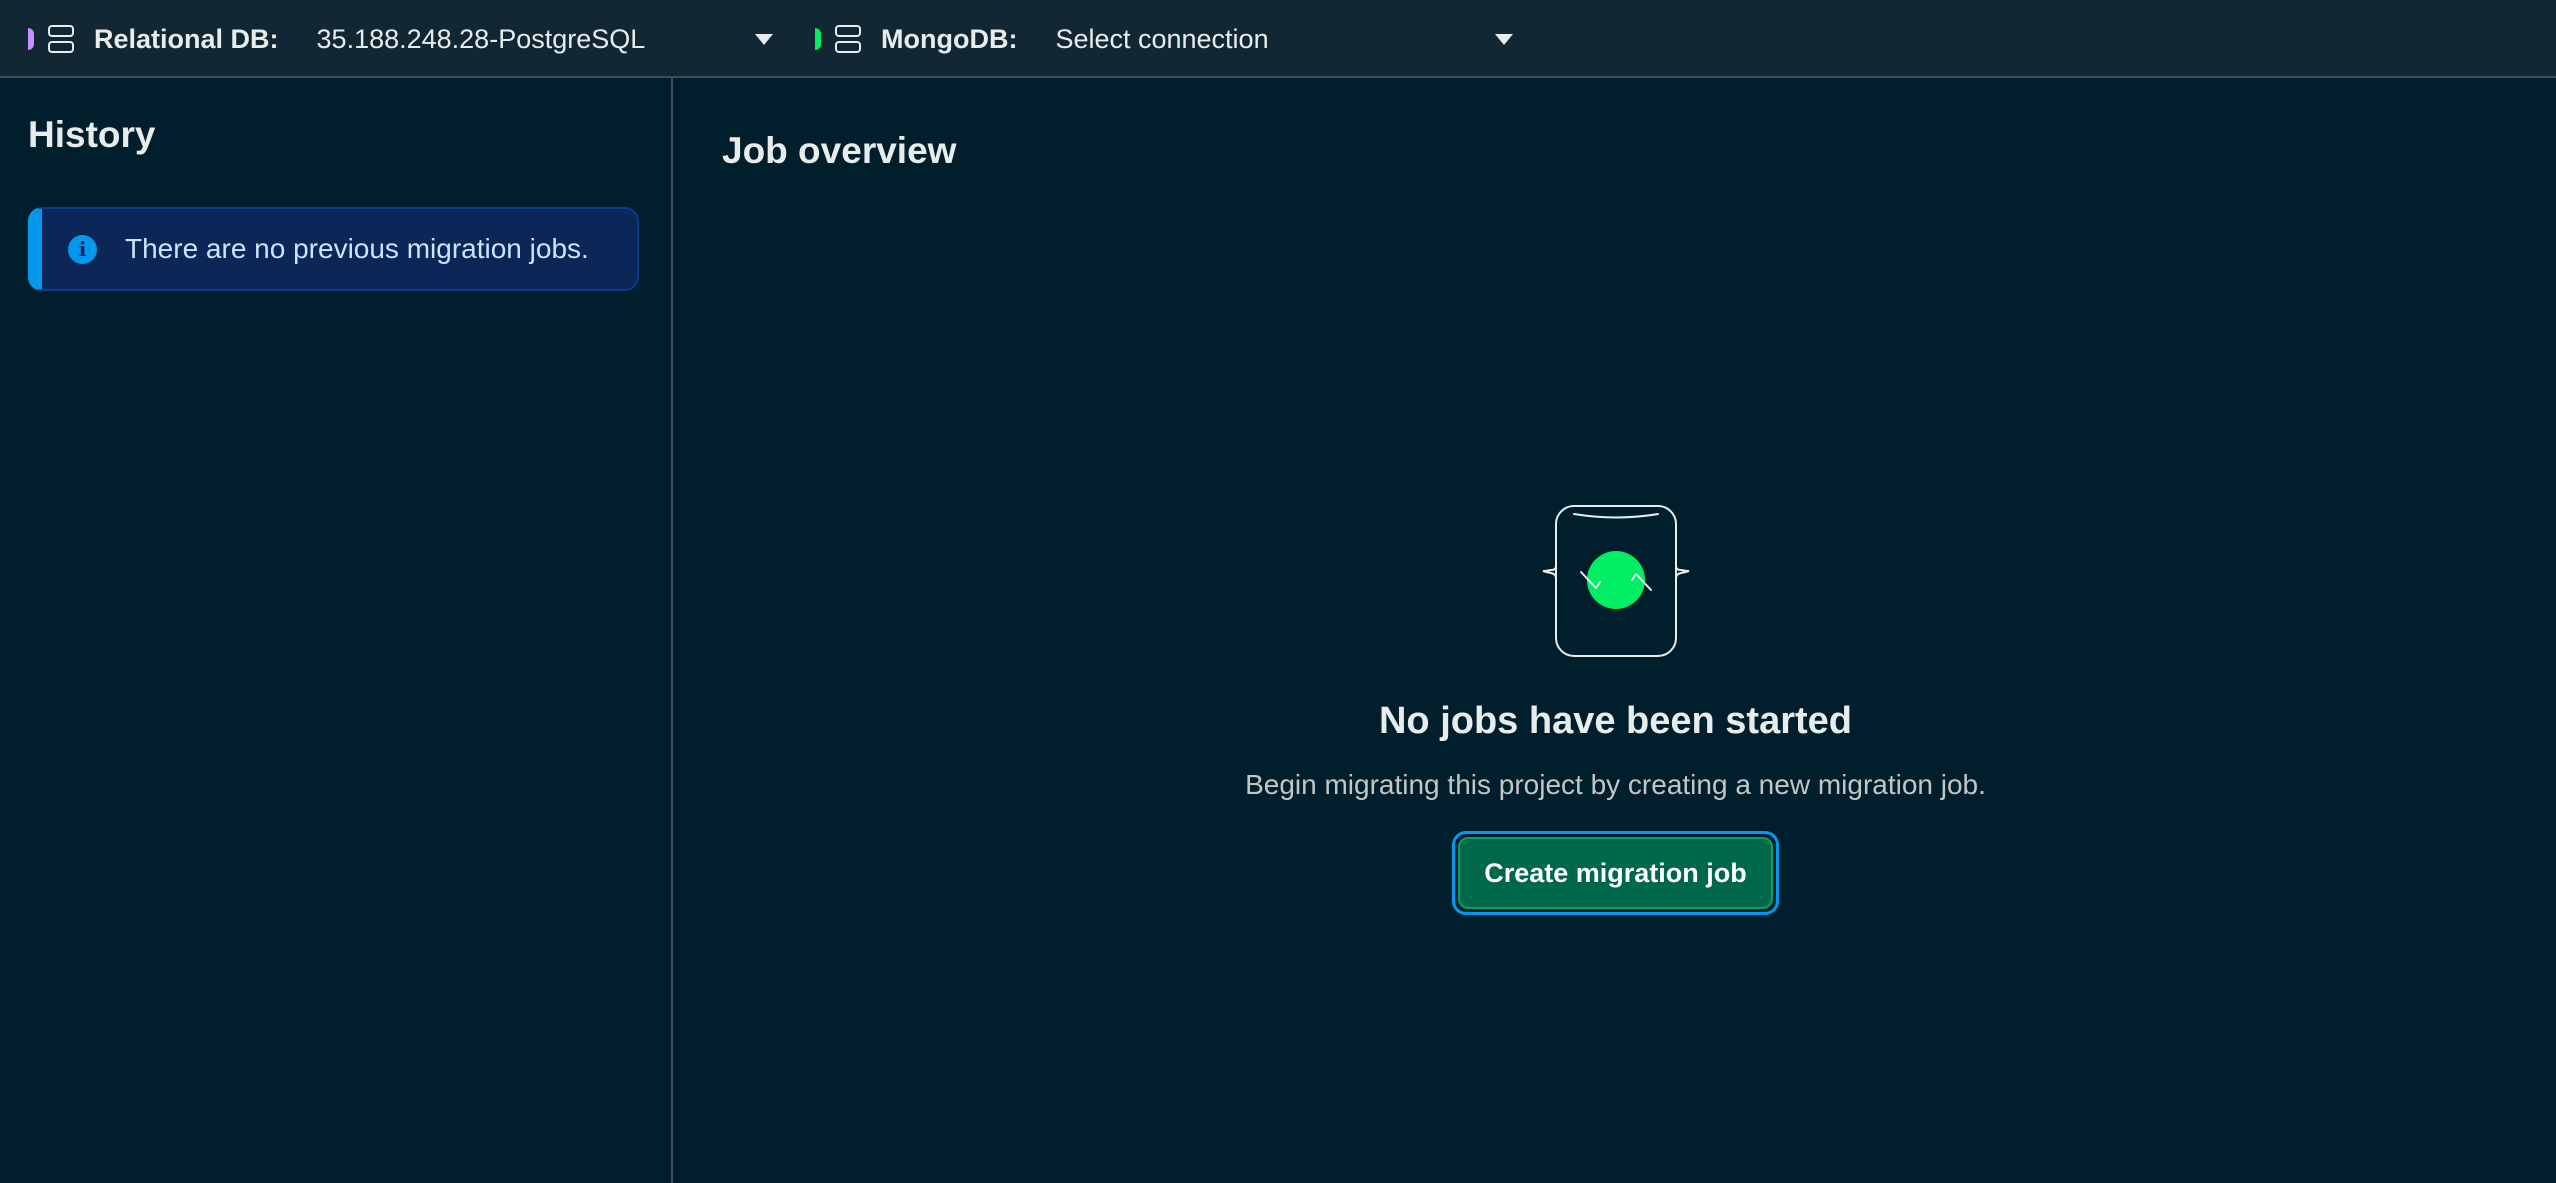 Image resolution: width=2556 pixels, height=1183 pixels. Describe the element at coordinates (481, 38) in the screenshot. I see `relational-db-value: 35.188.248.28-PostgreSQL` at that location.